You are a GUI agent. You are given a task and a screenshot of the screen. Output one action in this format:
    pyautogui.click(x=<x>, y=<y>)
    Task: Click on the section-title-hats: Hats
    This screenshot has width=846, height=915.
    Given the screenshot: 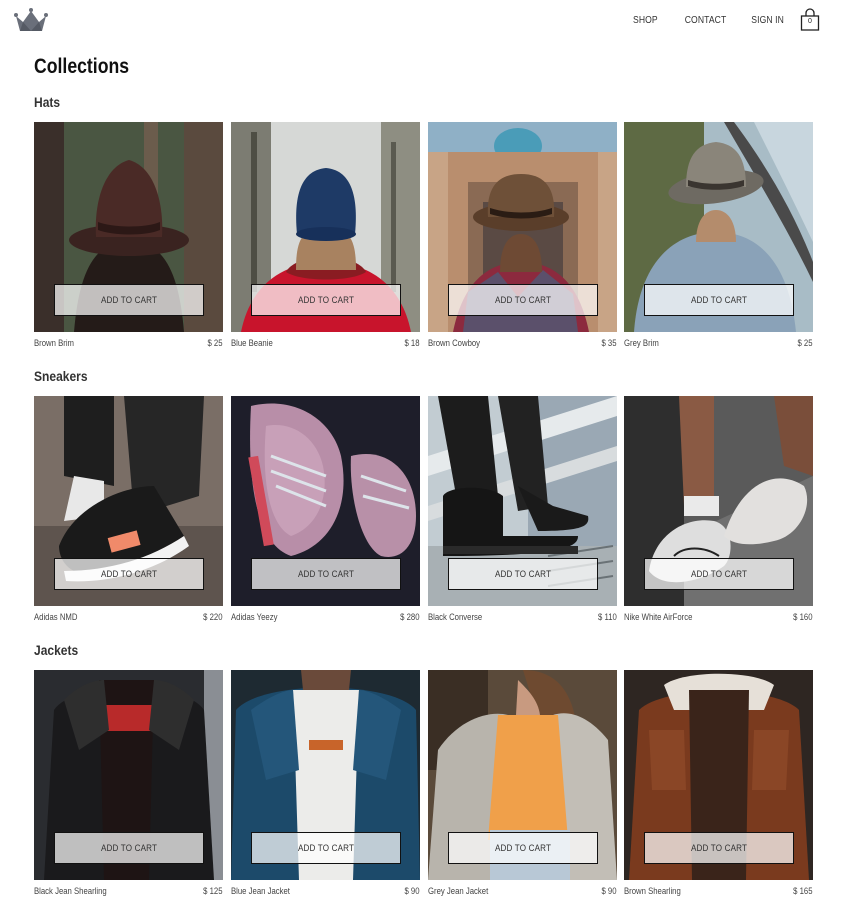 What is the action you would take?
    pyautogui.click(x=47, y=102)
    